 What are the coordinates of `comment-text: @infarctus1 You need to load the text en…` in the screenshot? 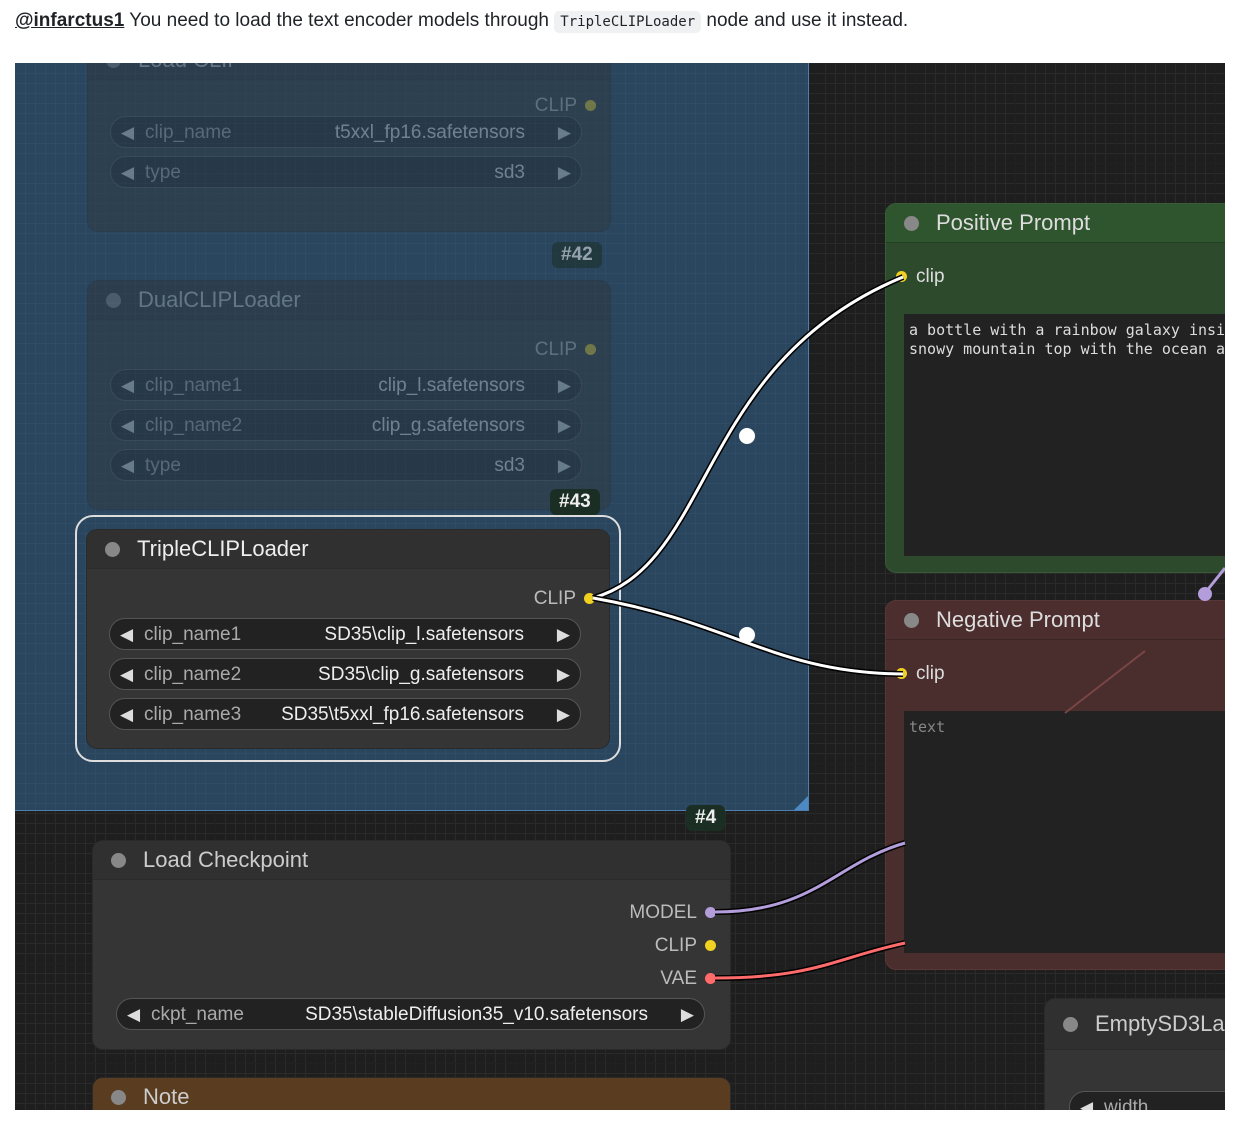 It's located at (462, 21).